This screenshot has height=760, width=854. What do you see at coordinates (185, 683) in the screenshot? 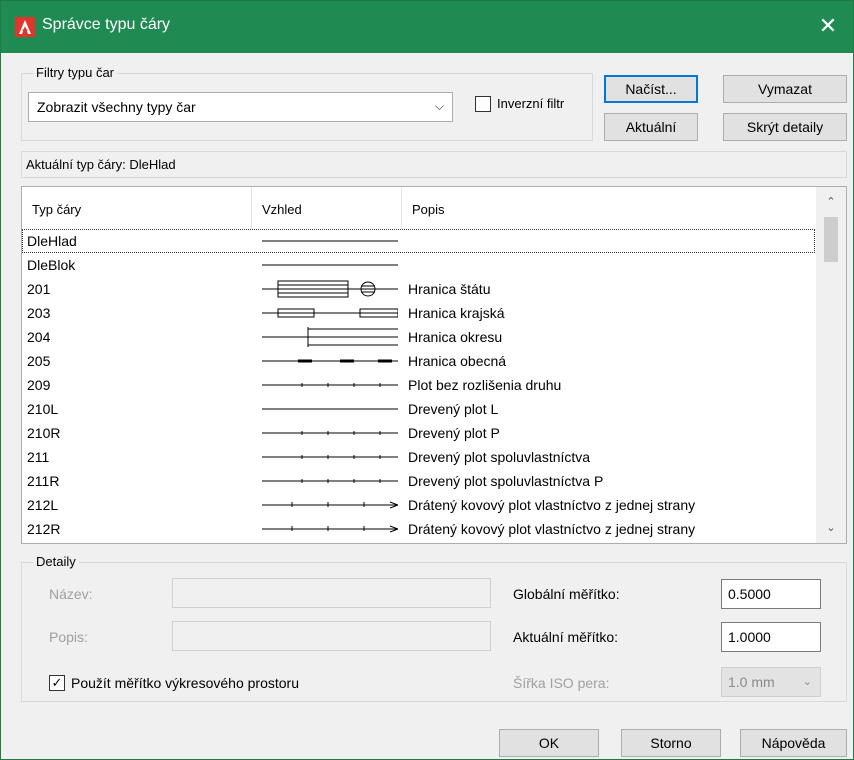
I see `paper-space-scale-label: Použít měřítko výkresového prostoru` at bounding box center [185, 683].